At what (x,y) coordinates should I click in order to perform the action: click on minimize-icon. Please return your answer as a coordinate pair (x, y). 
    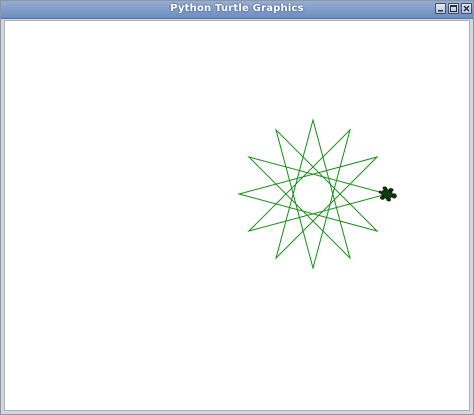
    Looking at the image, I should click on (440, 11).